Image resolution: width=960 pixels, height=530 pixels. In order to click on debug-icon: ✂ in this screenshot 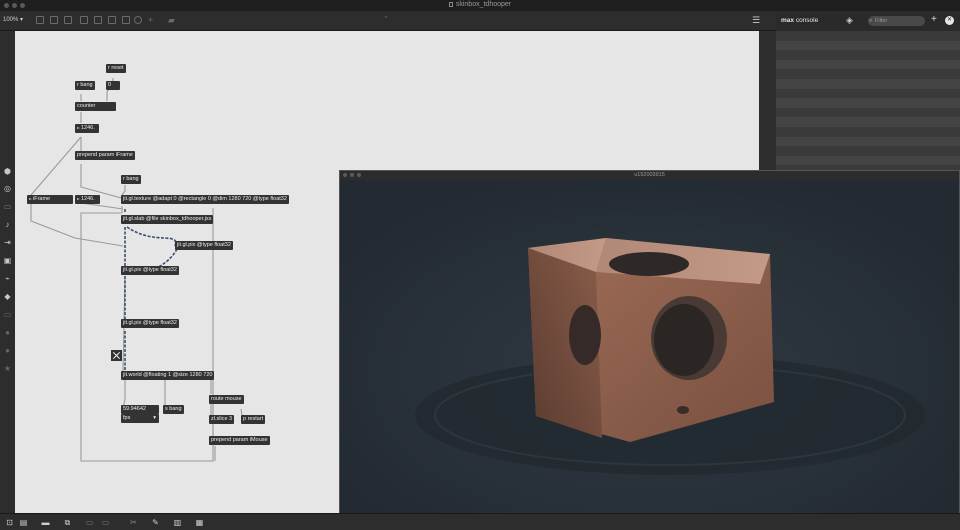, I will do `click(133, 522)`.